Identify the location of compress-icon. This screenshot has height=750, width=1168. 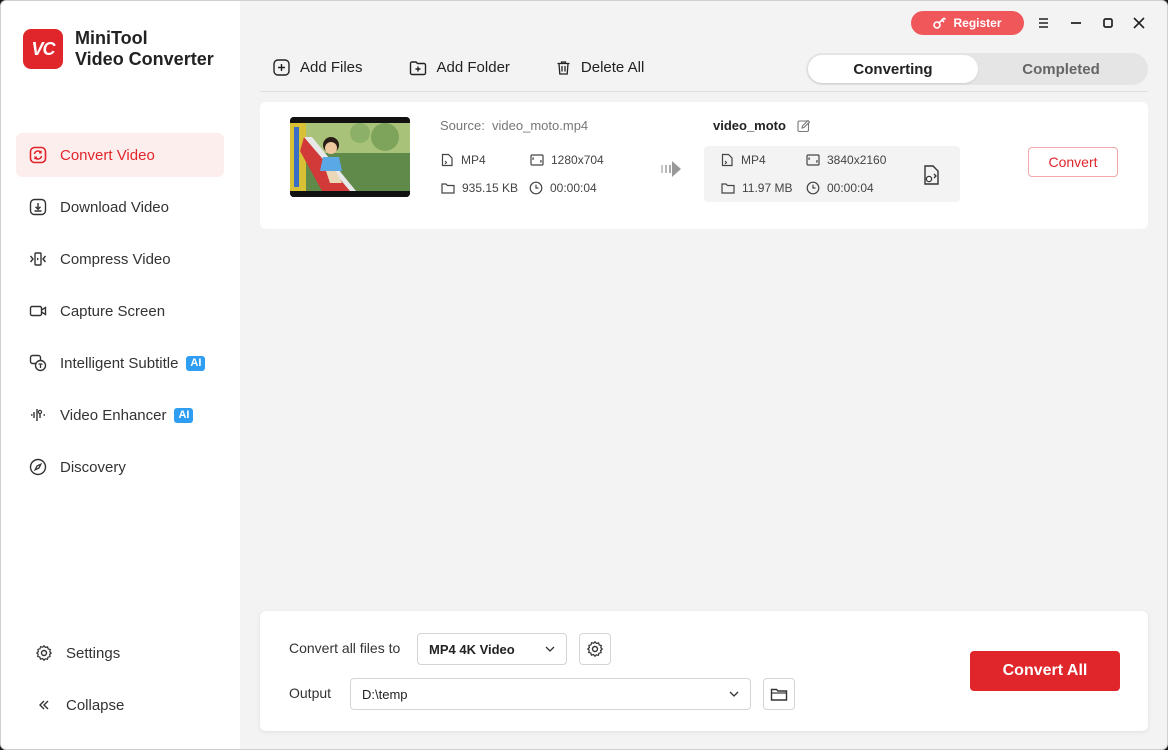
(38, 259).